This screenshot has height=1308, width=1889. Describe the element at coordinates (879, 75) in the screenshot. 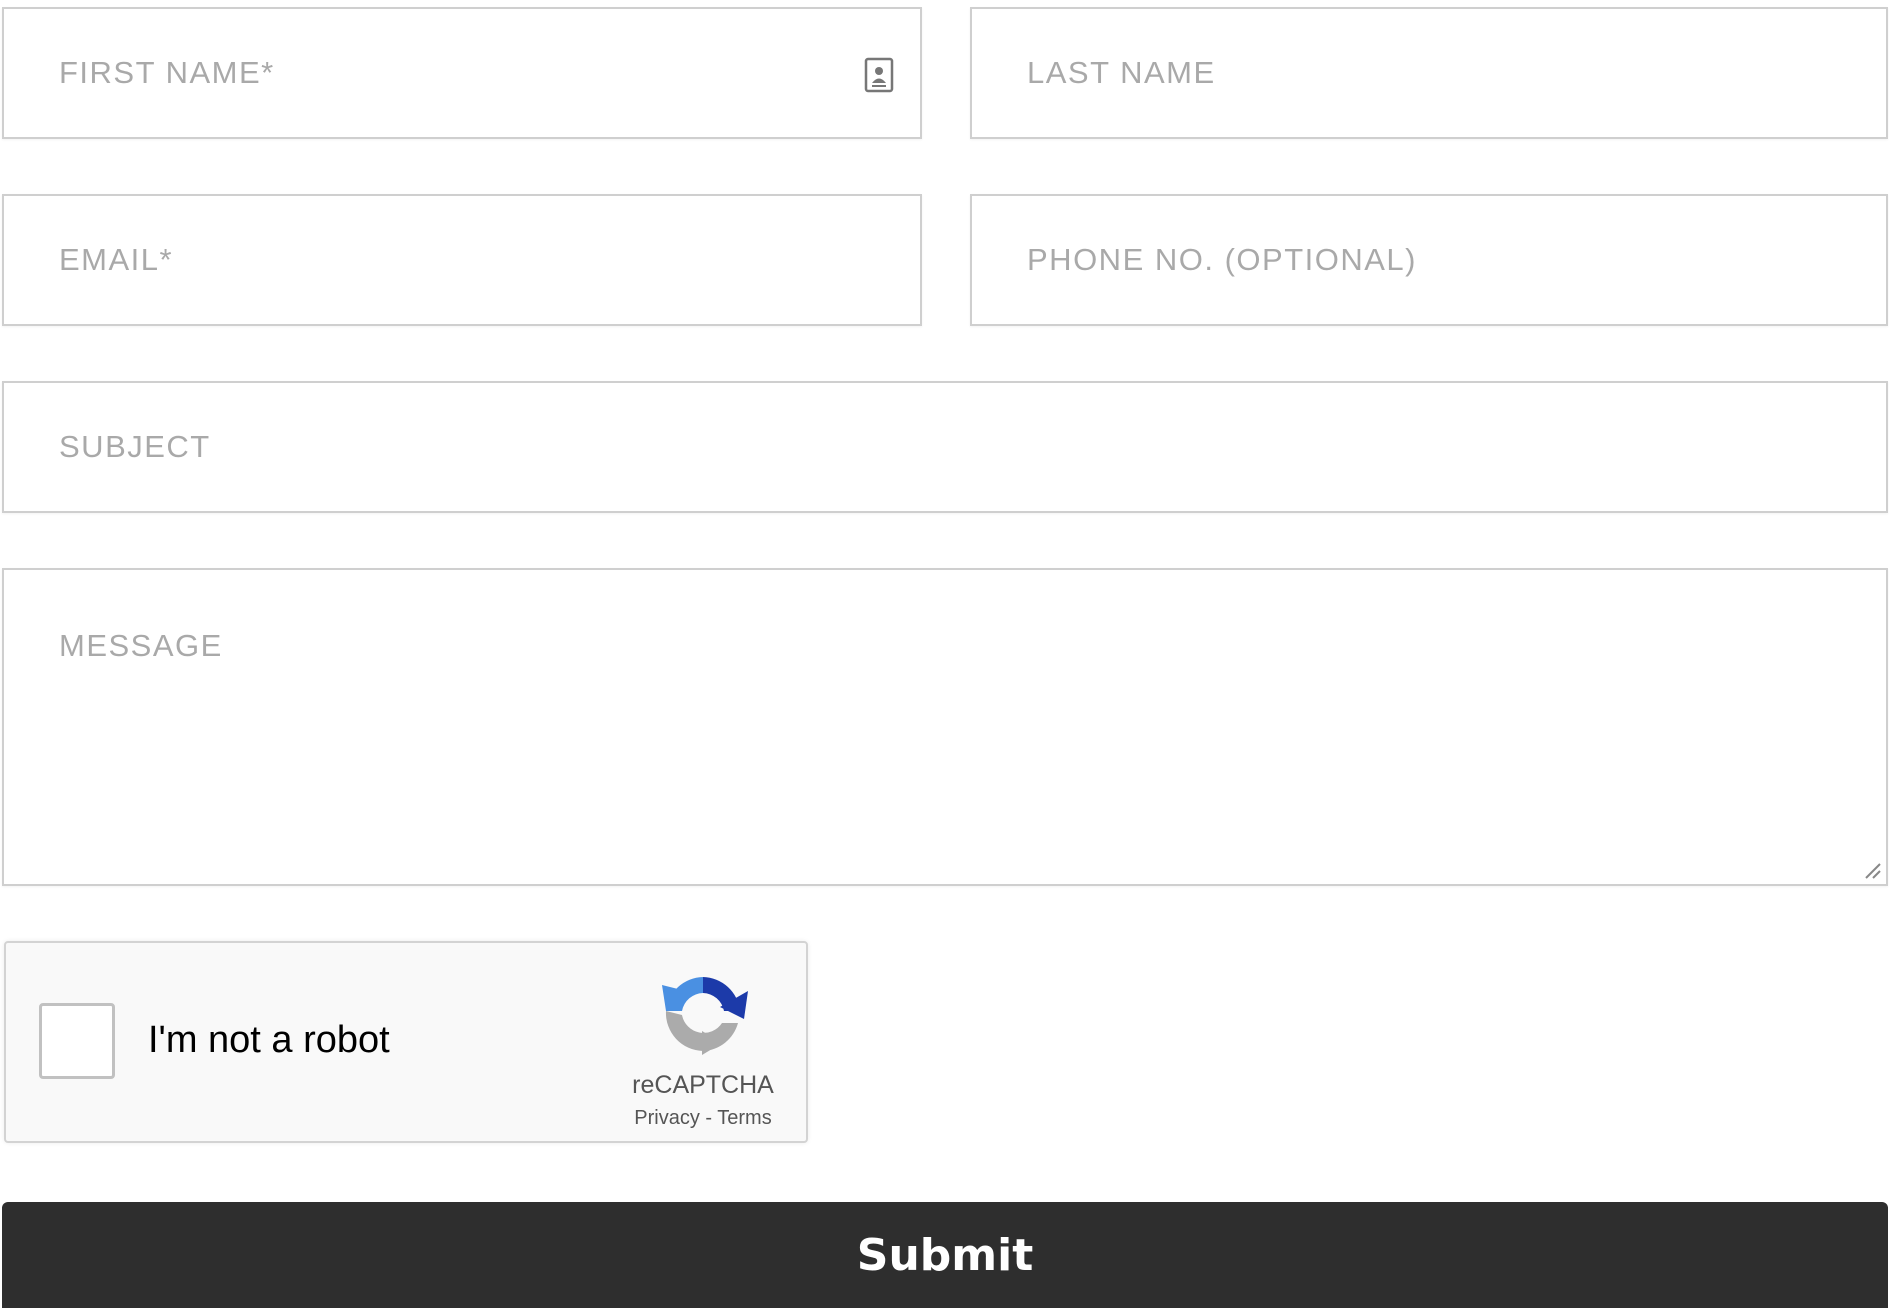

I see `contact-card-icon` at that location.